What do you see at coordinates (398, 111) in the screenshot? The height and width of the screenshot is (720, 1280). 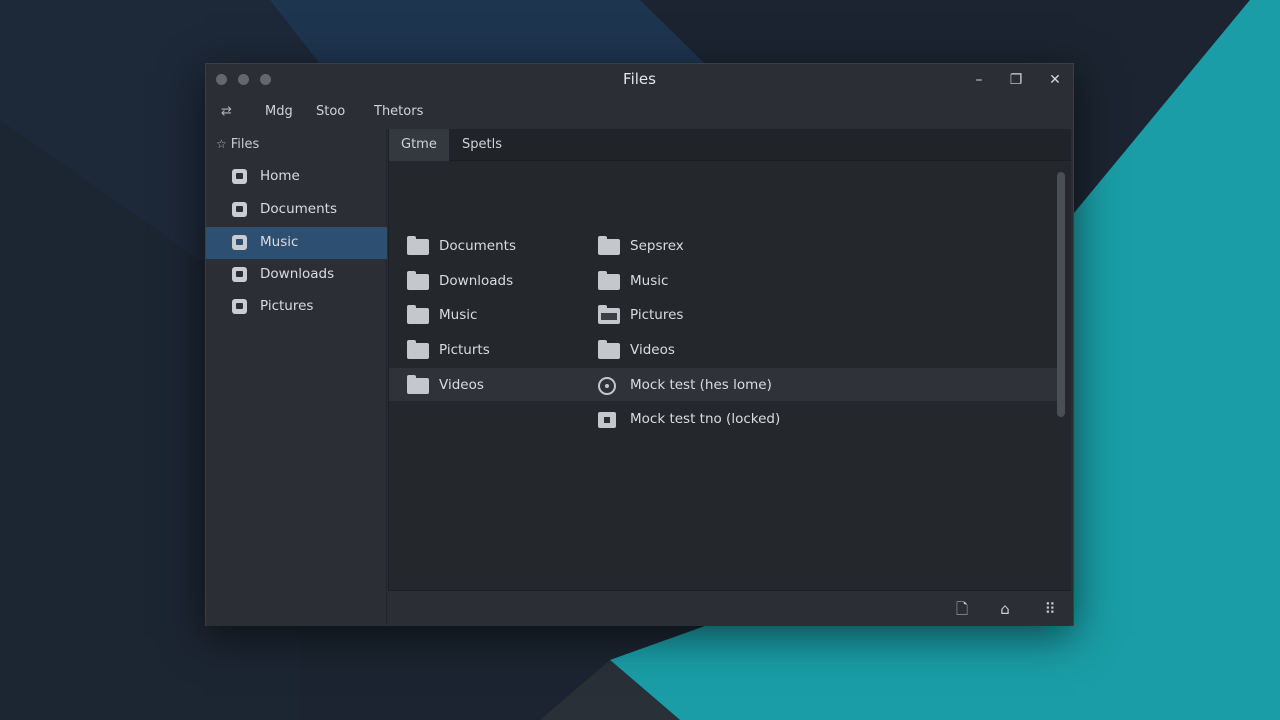 I see `menu-item-3: Thetors` at bounding box center [398, 111].